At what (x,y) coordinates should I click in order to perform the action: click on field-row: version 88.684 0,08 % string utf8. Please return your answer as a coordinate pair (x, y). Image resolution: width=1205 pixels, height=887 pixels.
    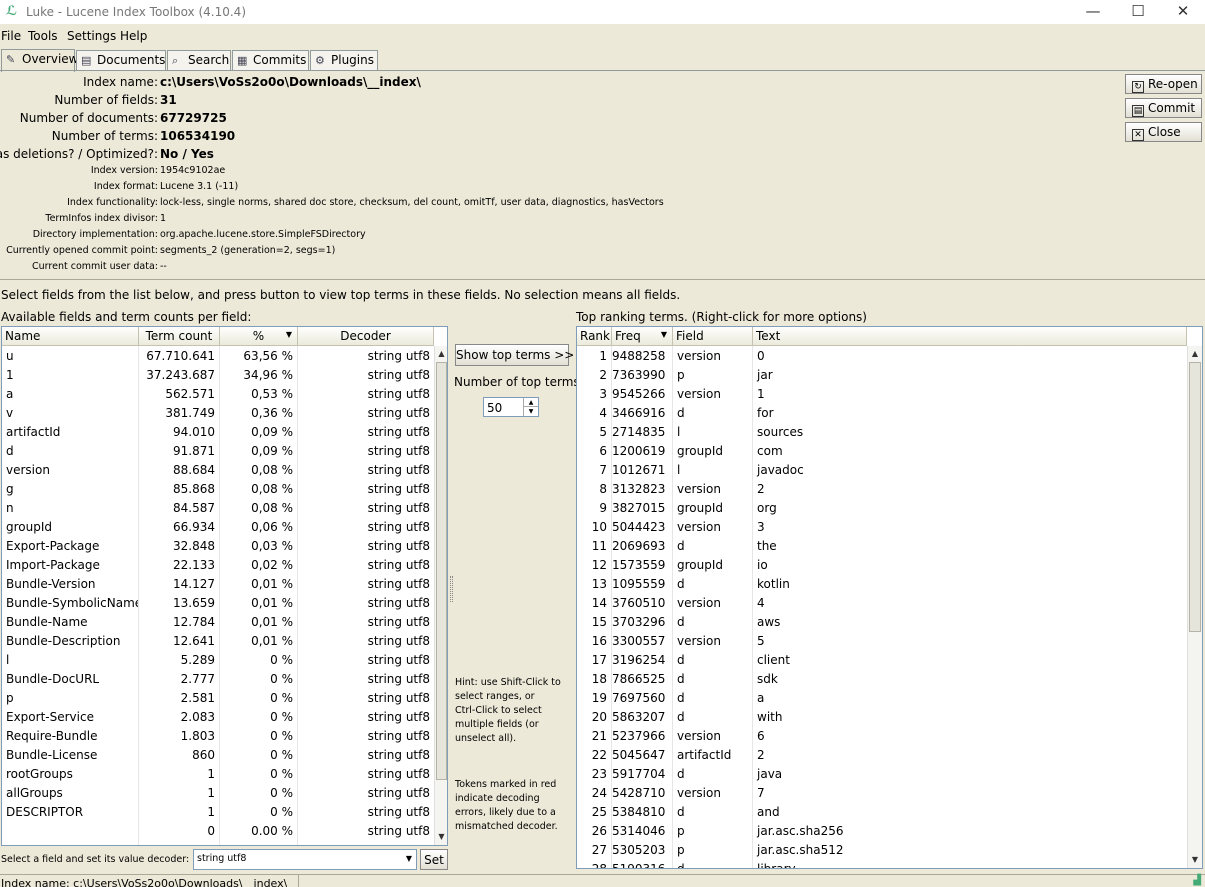
    Looking at the image, I should click on (218, 469).